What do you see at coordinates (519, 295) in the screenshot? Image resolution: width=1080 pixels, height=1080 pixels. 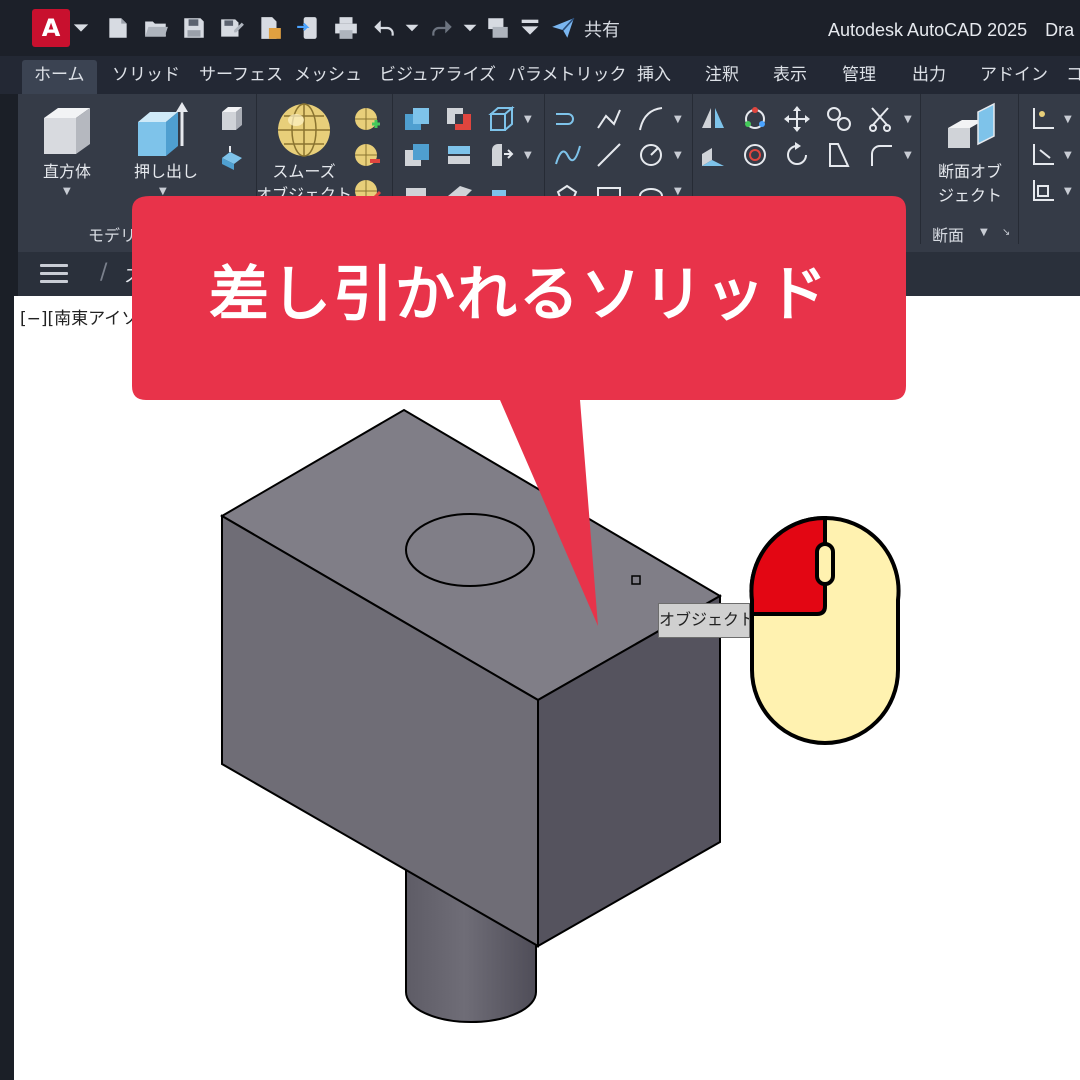 I see `callout-text: 差し引かれるソリッド` at bounding box center [519, 295].